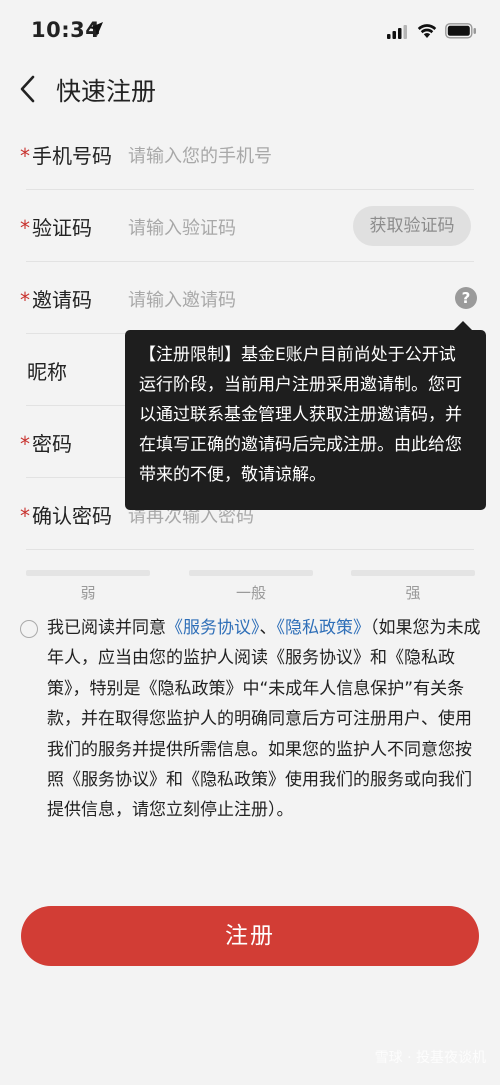 The width and height of the screenshot is (500, 1085). Describe the element at coordinates (324, 628) in the screenshot. I see `privacy-policy-link: 《隐私政策》` at that location.